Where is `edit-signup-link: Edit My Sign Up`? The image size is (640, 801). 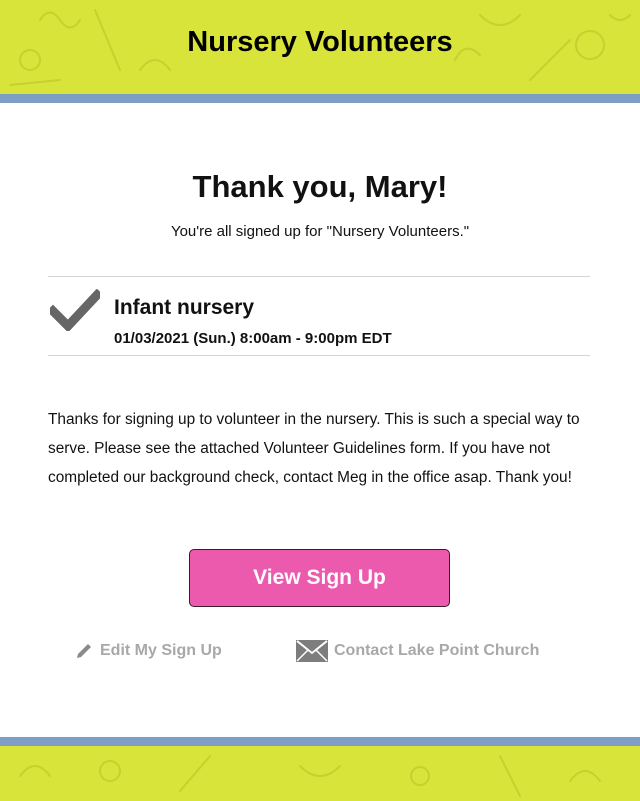 edit-signup-link: Edit My Sign Up is located at coordinates (148, 651).